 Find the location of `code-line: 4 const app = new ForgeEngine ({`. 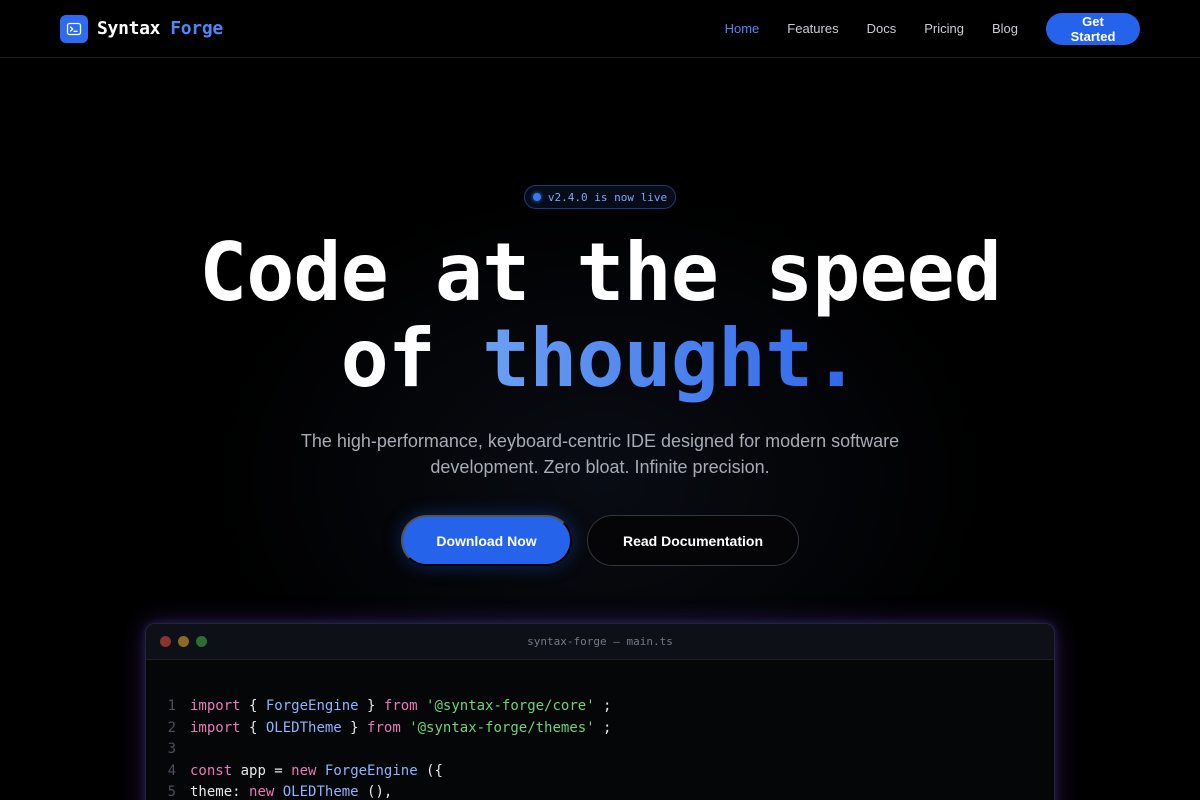

code-line: 4 const app = new ForgeEngine ({ is located at coordinates (600, 772).